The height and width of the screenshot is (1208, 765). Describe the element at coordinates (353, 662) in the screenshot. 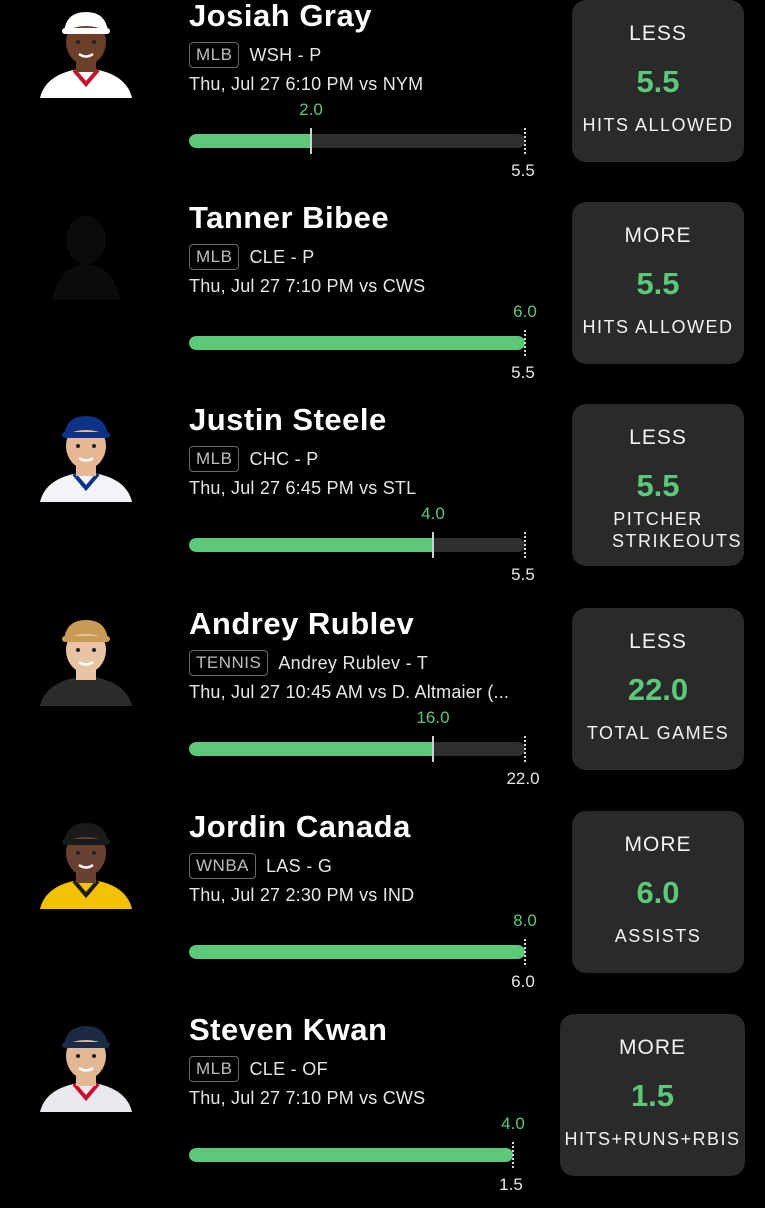

I see `team-position: Andrey Rublev - T` at that location.